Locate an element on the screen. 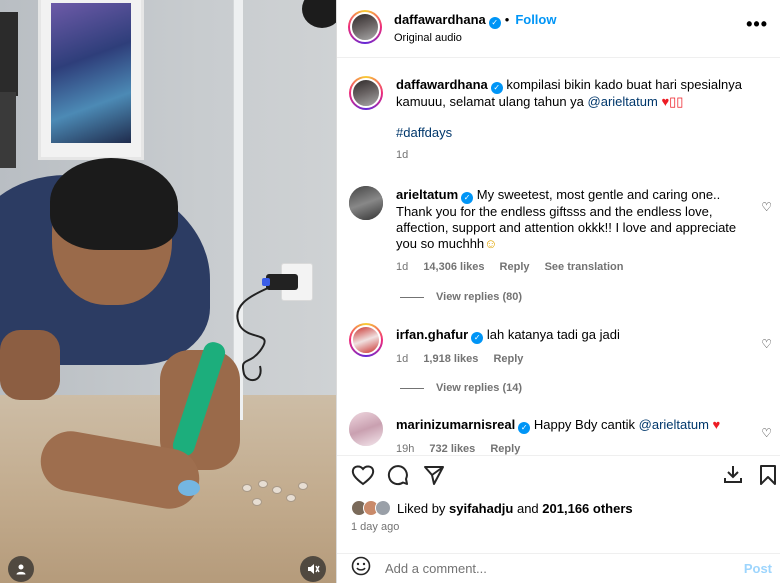  heart-emoji-icon: ♥▯▯ is located at coordinates (672, 101).